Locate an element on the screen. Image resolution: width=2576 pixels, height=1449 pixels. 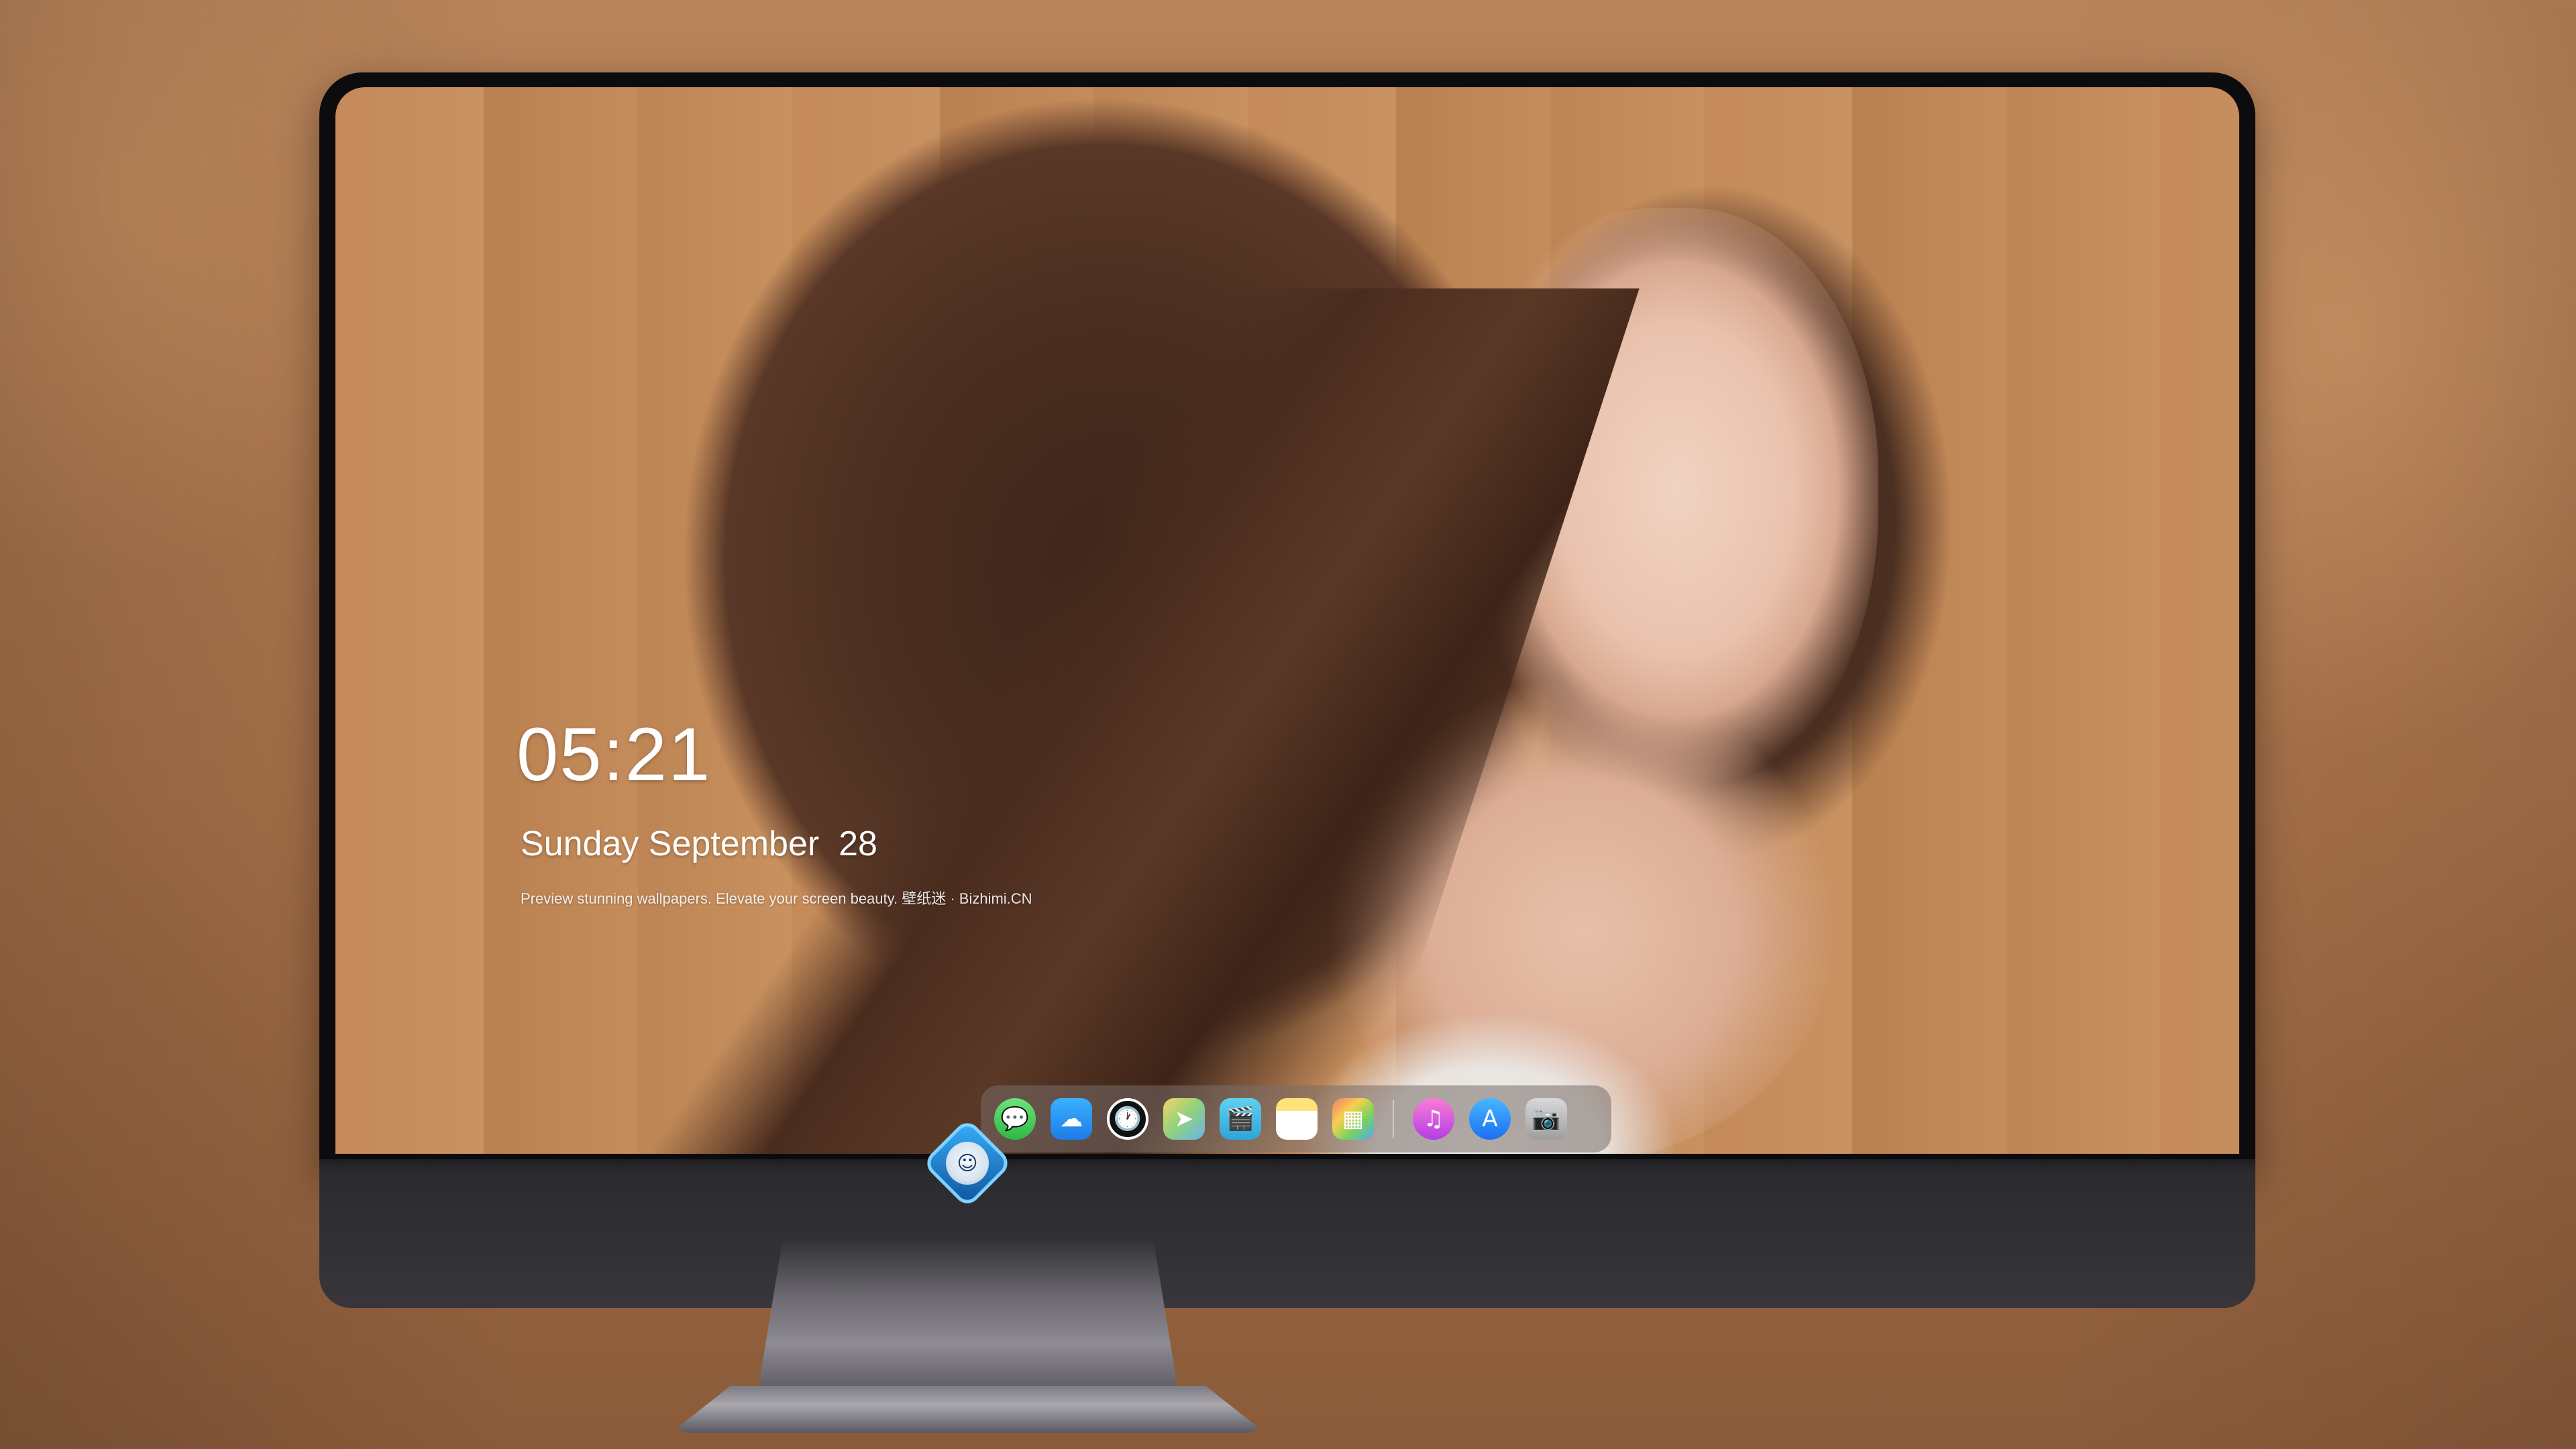
notes-icon is located at coordinates (1297, 1119).